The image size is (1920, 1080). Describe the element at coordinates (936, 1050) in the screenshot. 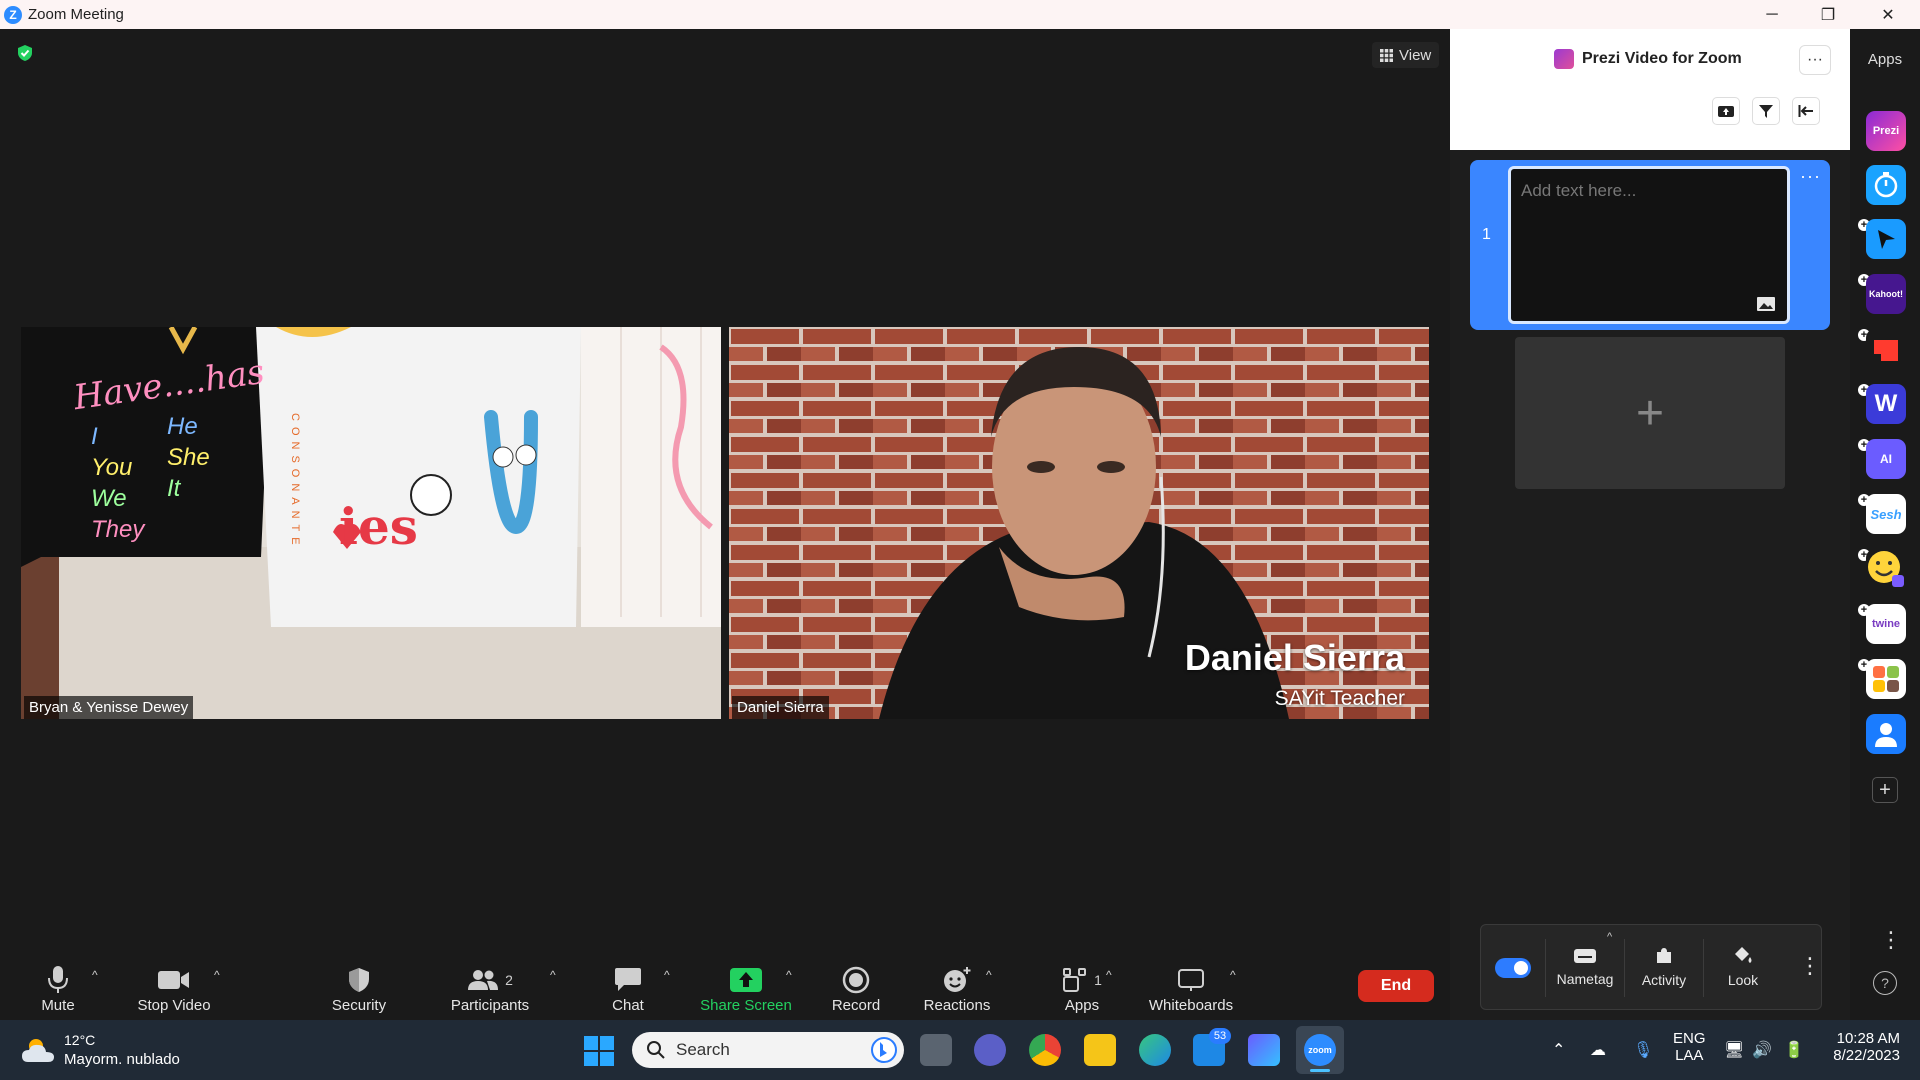

I see `task-view-icon` at that location.